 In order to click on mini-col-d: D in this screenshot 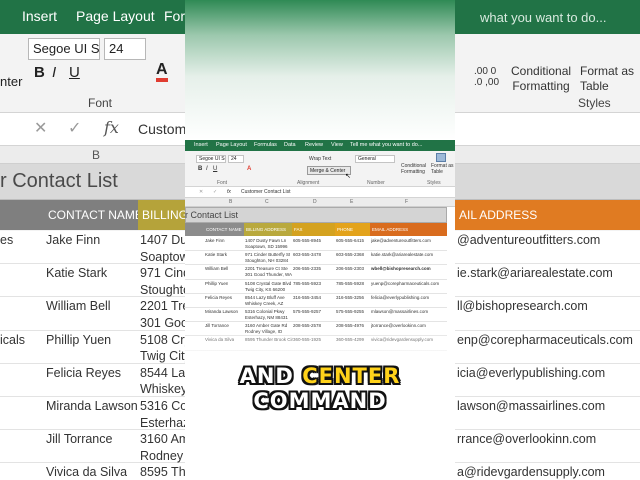, I will do `click(315, 202)`.